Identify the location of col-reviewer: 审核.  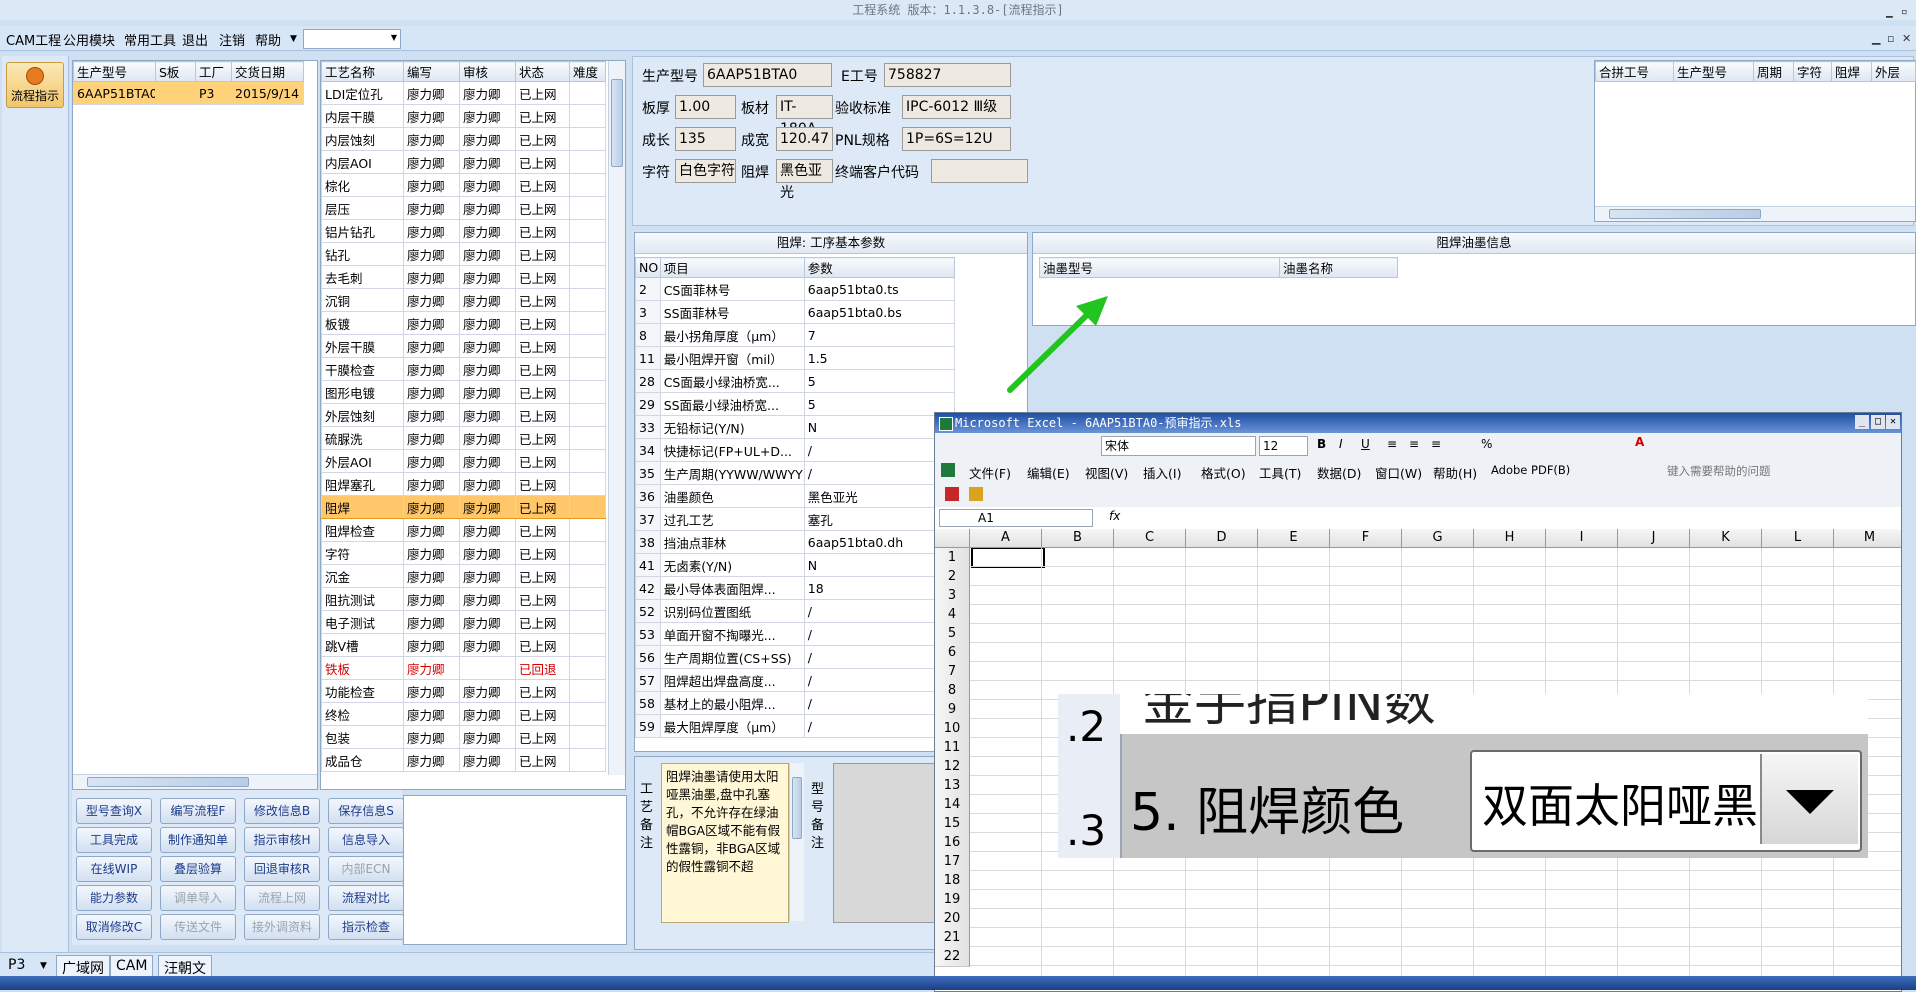
(487, 71).